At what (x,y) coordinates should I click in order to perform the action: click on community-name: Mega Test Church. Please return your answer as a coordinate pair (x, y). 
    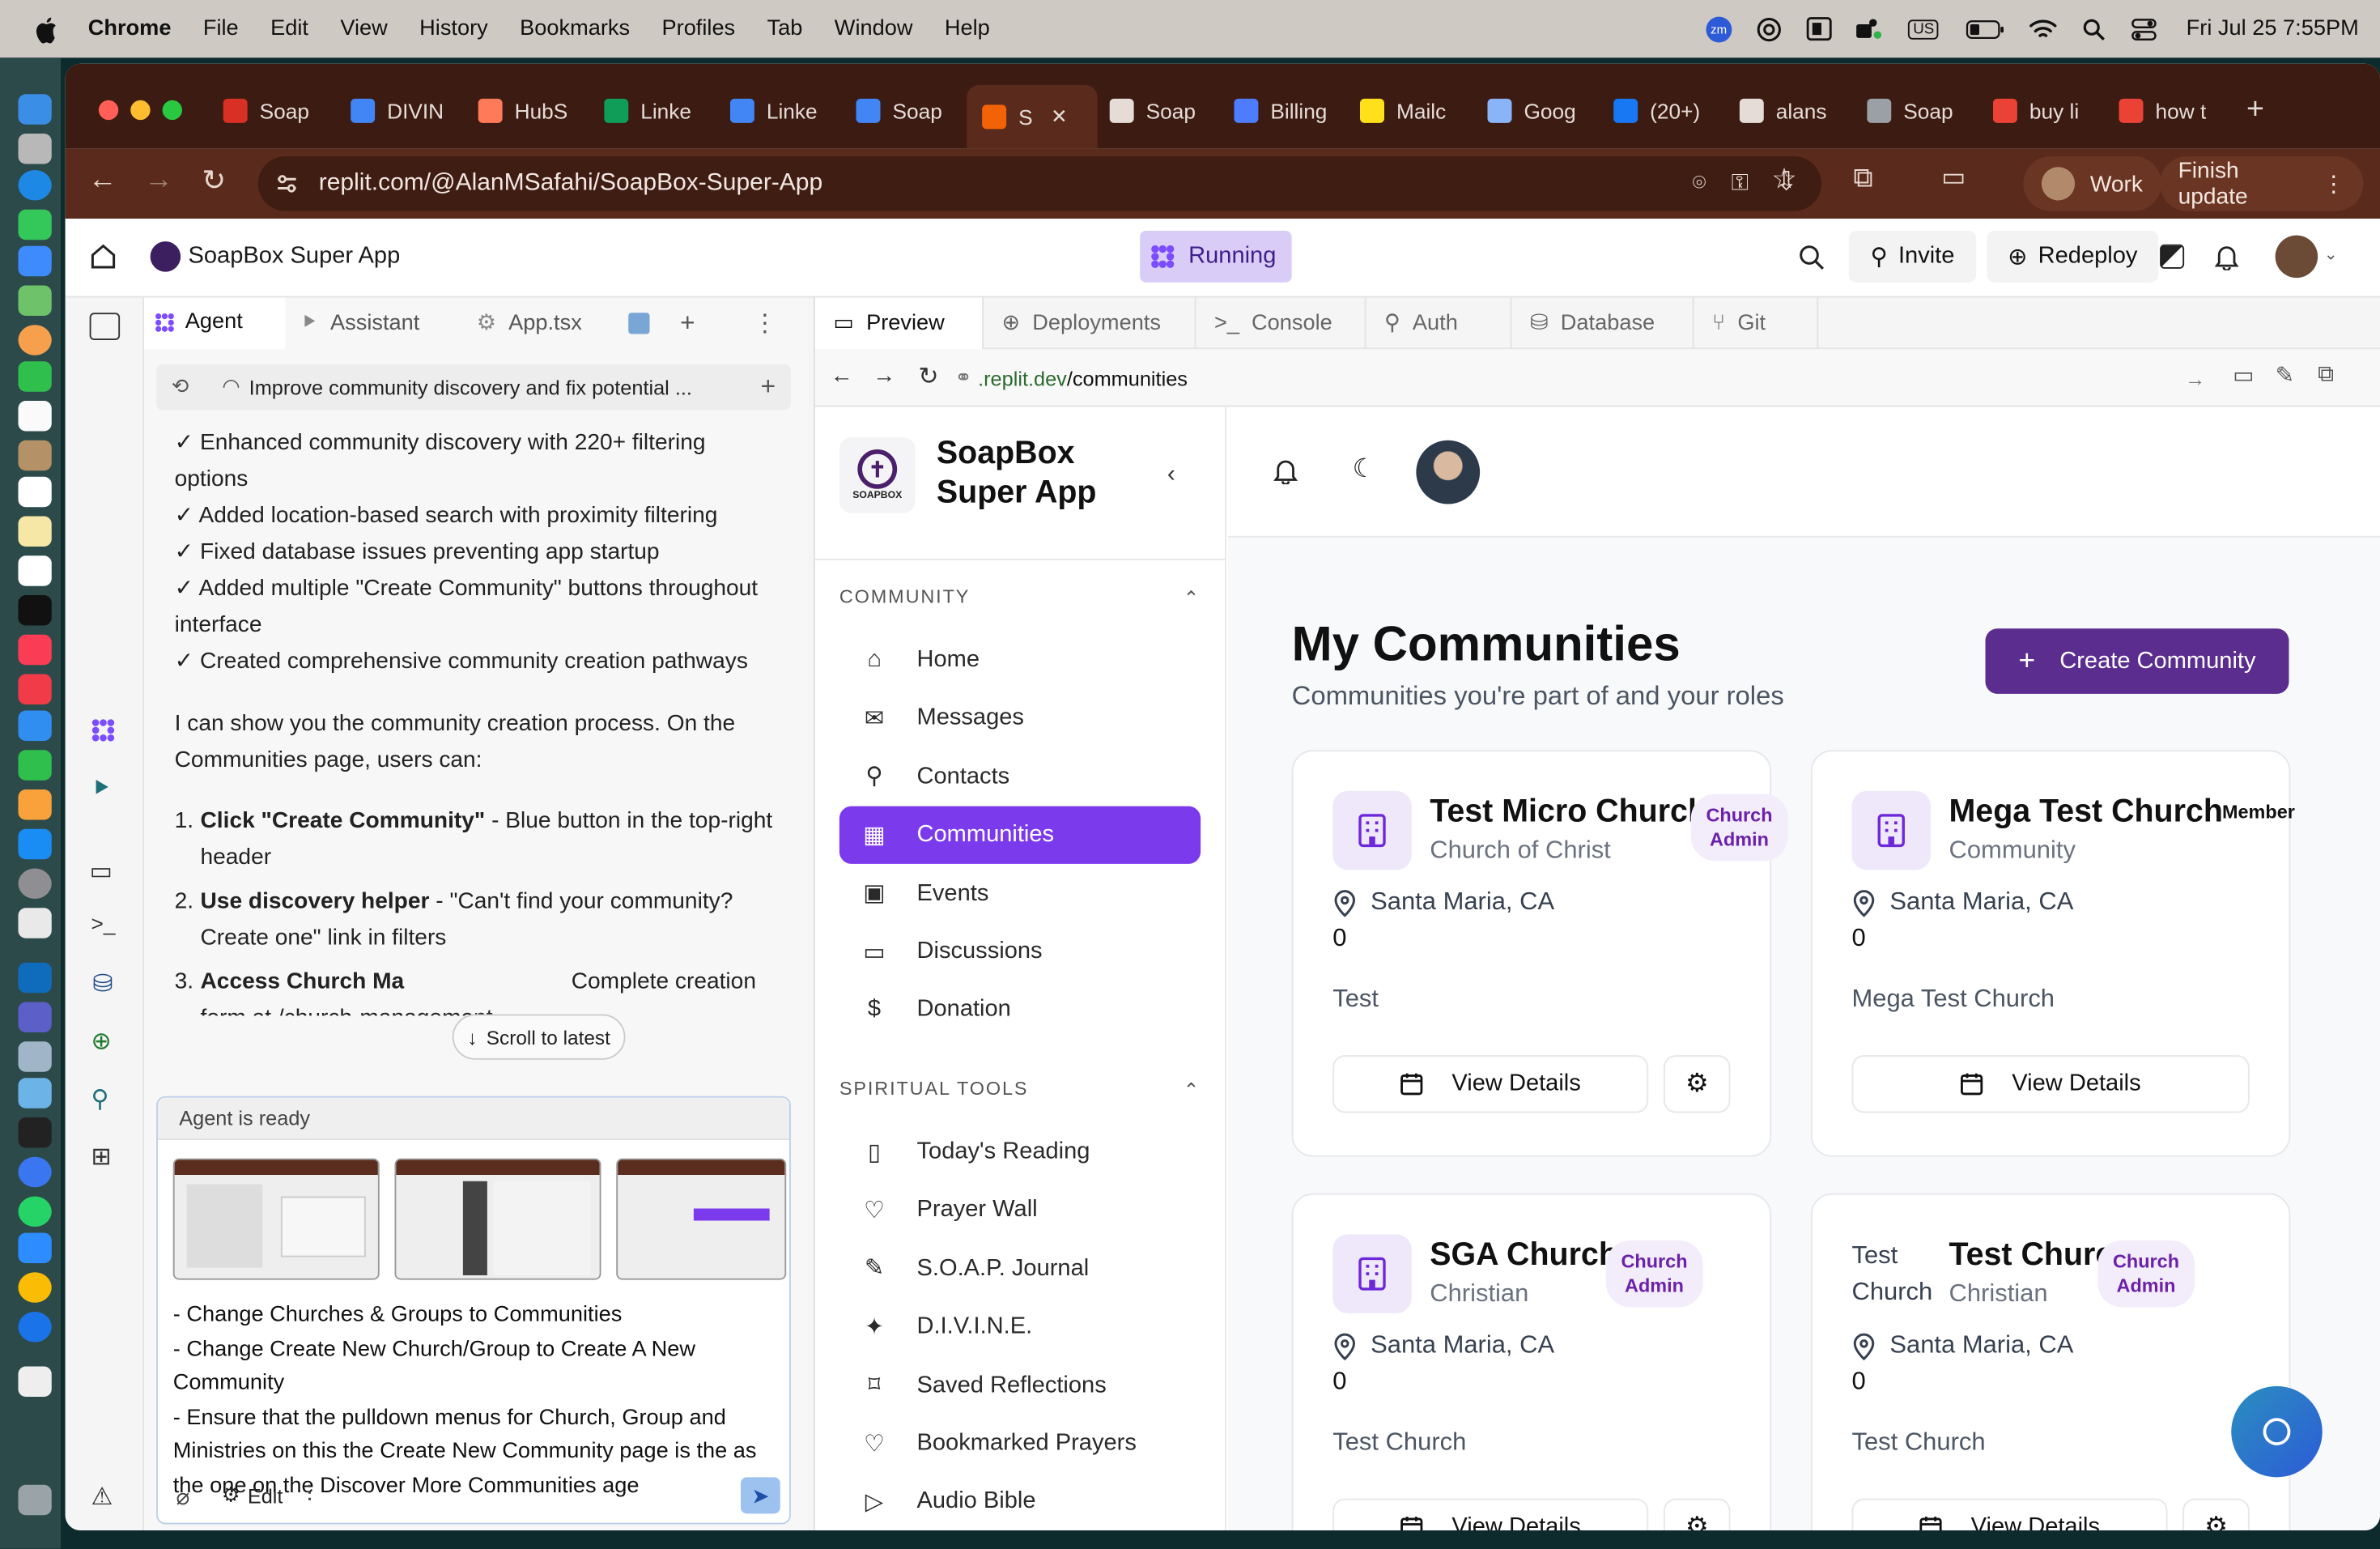
    Looking at the image, I should click on (2086, 813).